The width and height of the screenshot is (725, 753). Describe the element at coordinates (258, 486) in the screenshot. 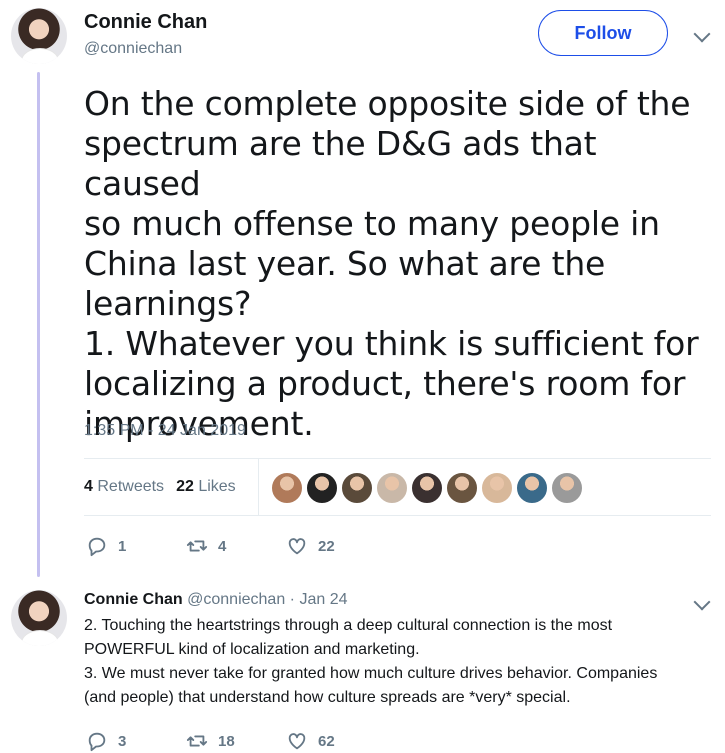

I see `stats-separator` at that location.